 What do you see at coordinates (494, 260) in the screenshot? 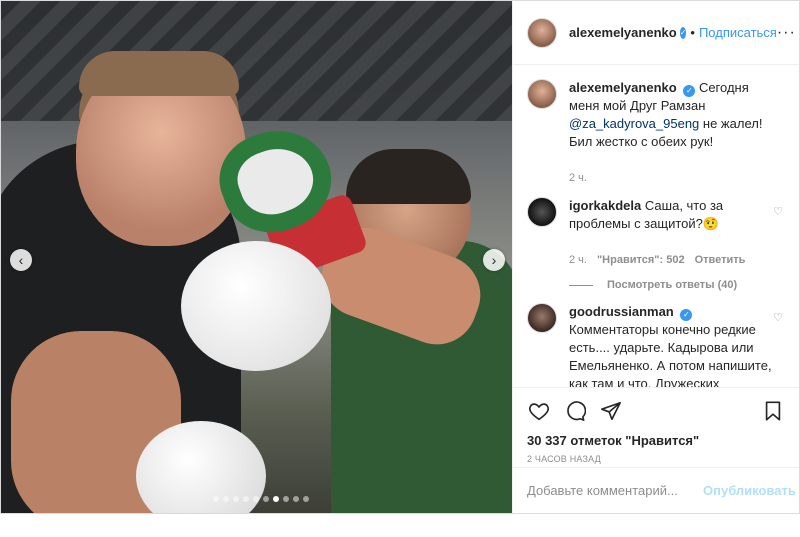
I see `carousel-next-button: ›` at bounding box center [494, 260].